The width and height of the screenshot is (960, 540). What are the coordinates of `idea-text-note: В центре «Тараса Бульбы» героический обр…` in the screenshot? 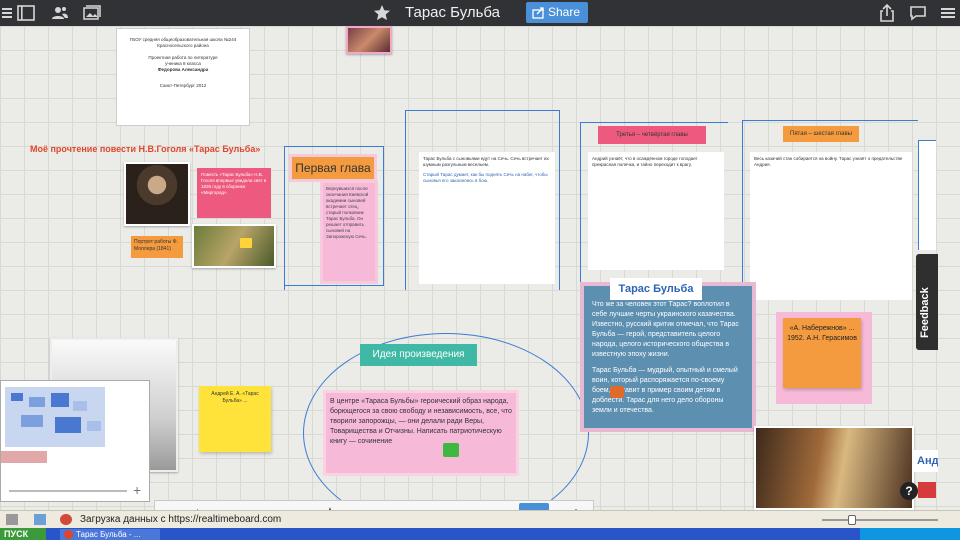 It's located at (421, 433).